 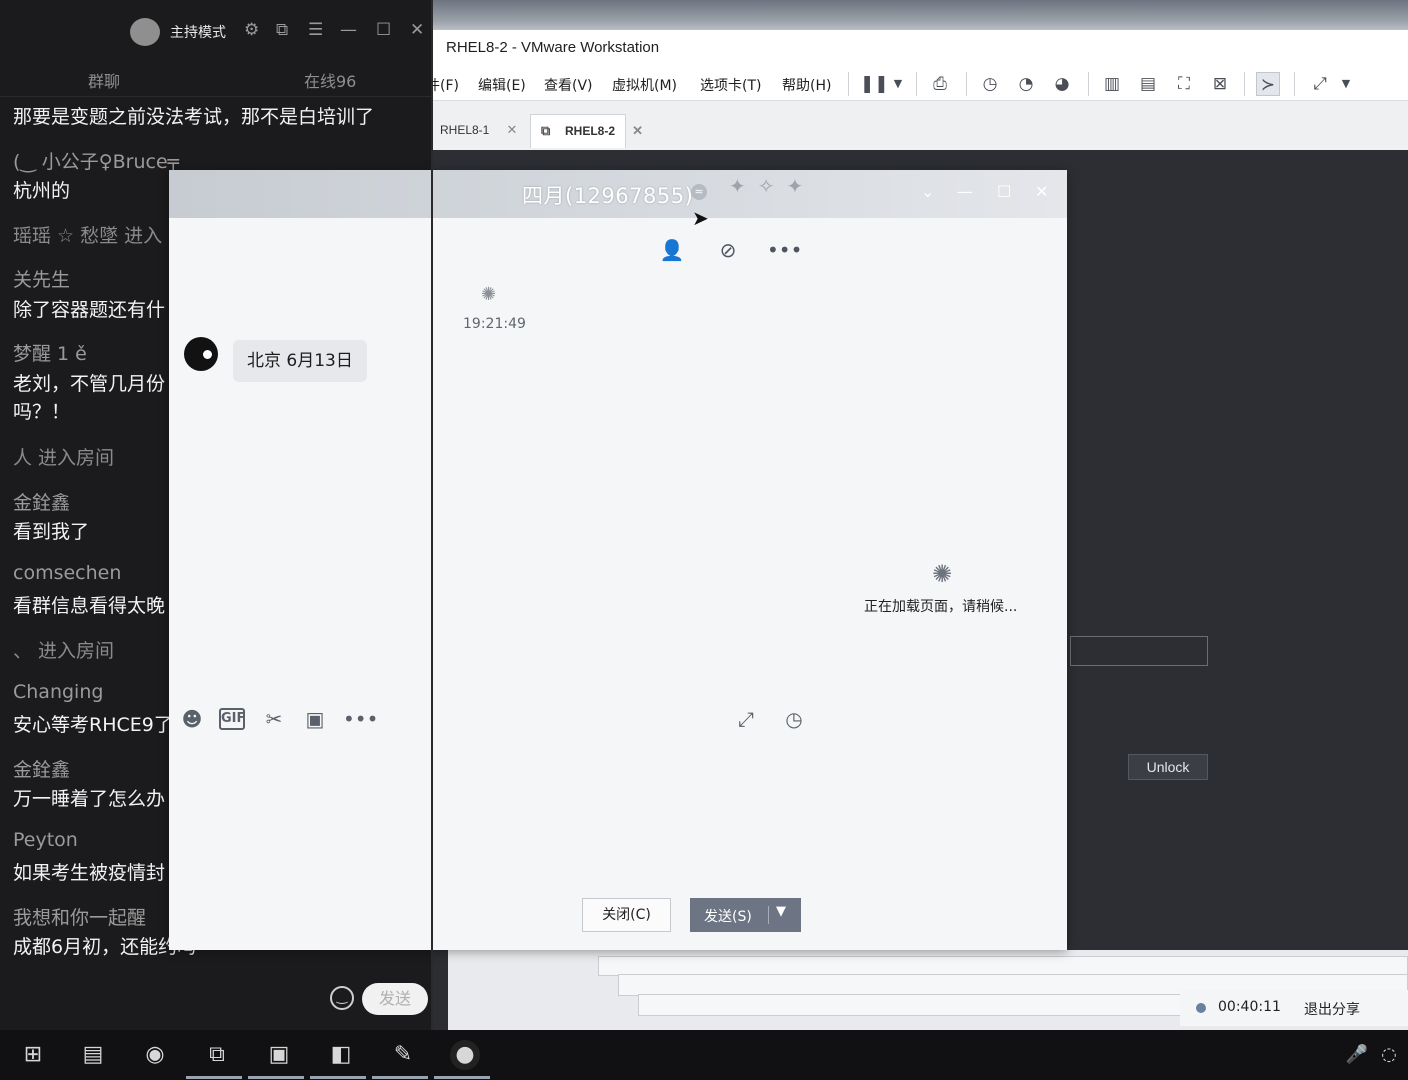 What do you see at coordinates (672, 250) in the screenshot?
I see `add-contact-icon: 👤` at bounding box center [672, 250].